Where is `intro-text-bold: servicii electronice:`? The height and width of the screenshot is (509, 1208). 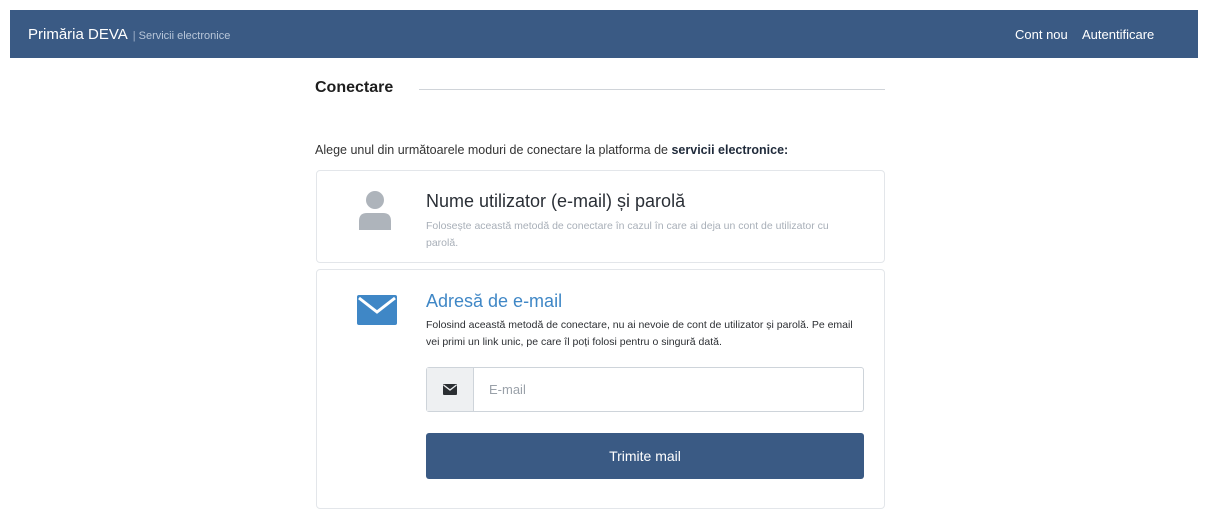
intro-text-bold: servicii electronice: is located at coordinates (730, 150).